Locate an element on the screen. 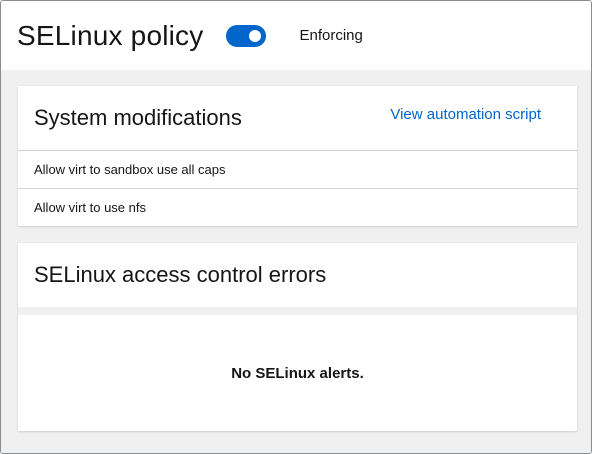  page-title: SELinux policy is located at coordinates (110, 35).